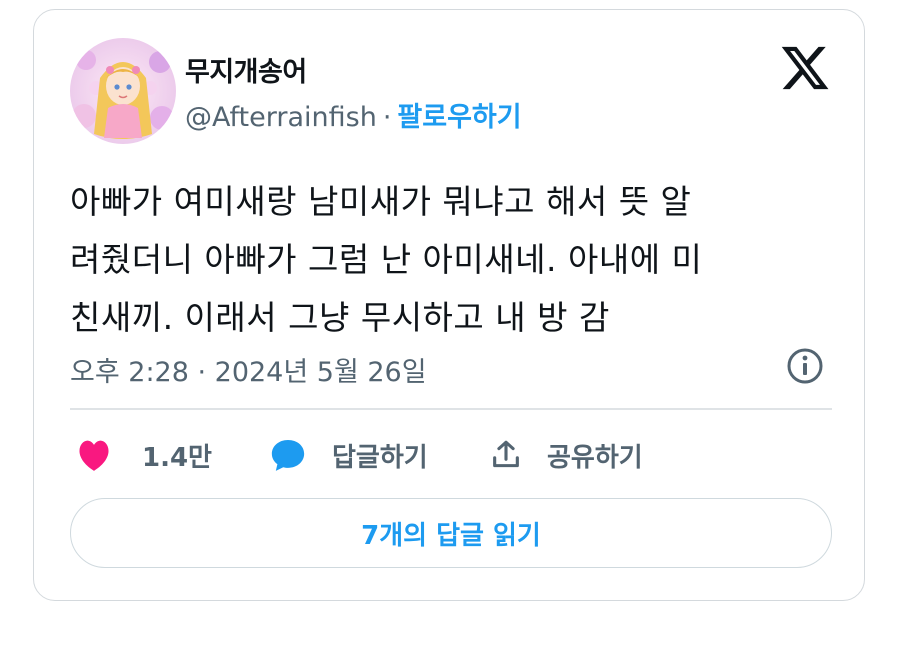 Image resolution: width=900 pixels, height=654 pixels. What do you see at coordinates (506, 454) in the screenshot?
I see `share-icon` at bounding box center [506, 454].